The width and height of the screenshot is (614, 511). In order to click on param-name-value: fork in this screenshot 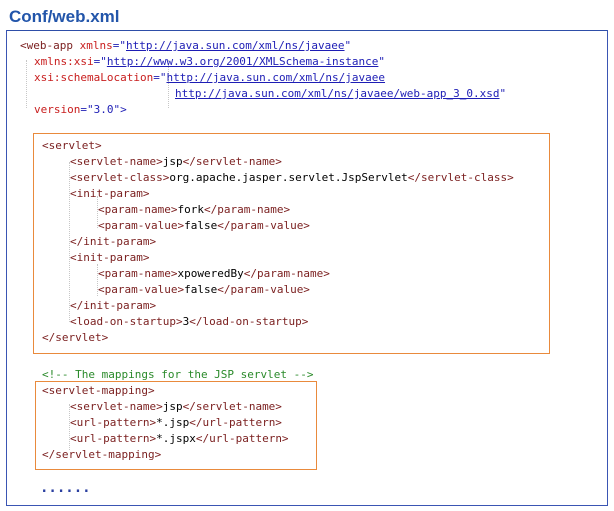, I will do `click(190, 209)`.